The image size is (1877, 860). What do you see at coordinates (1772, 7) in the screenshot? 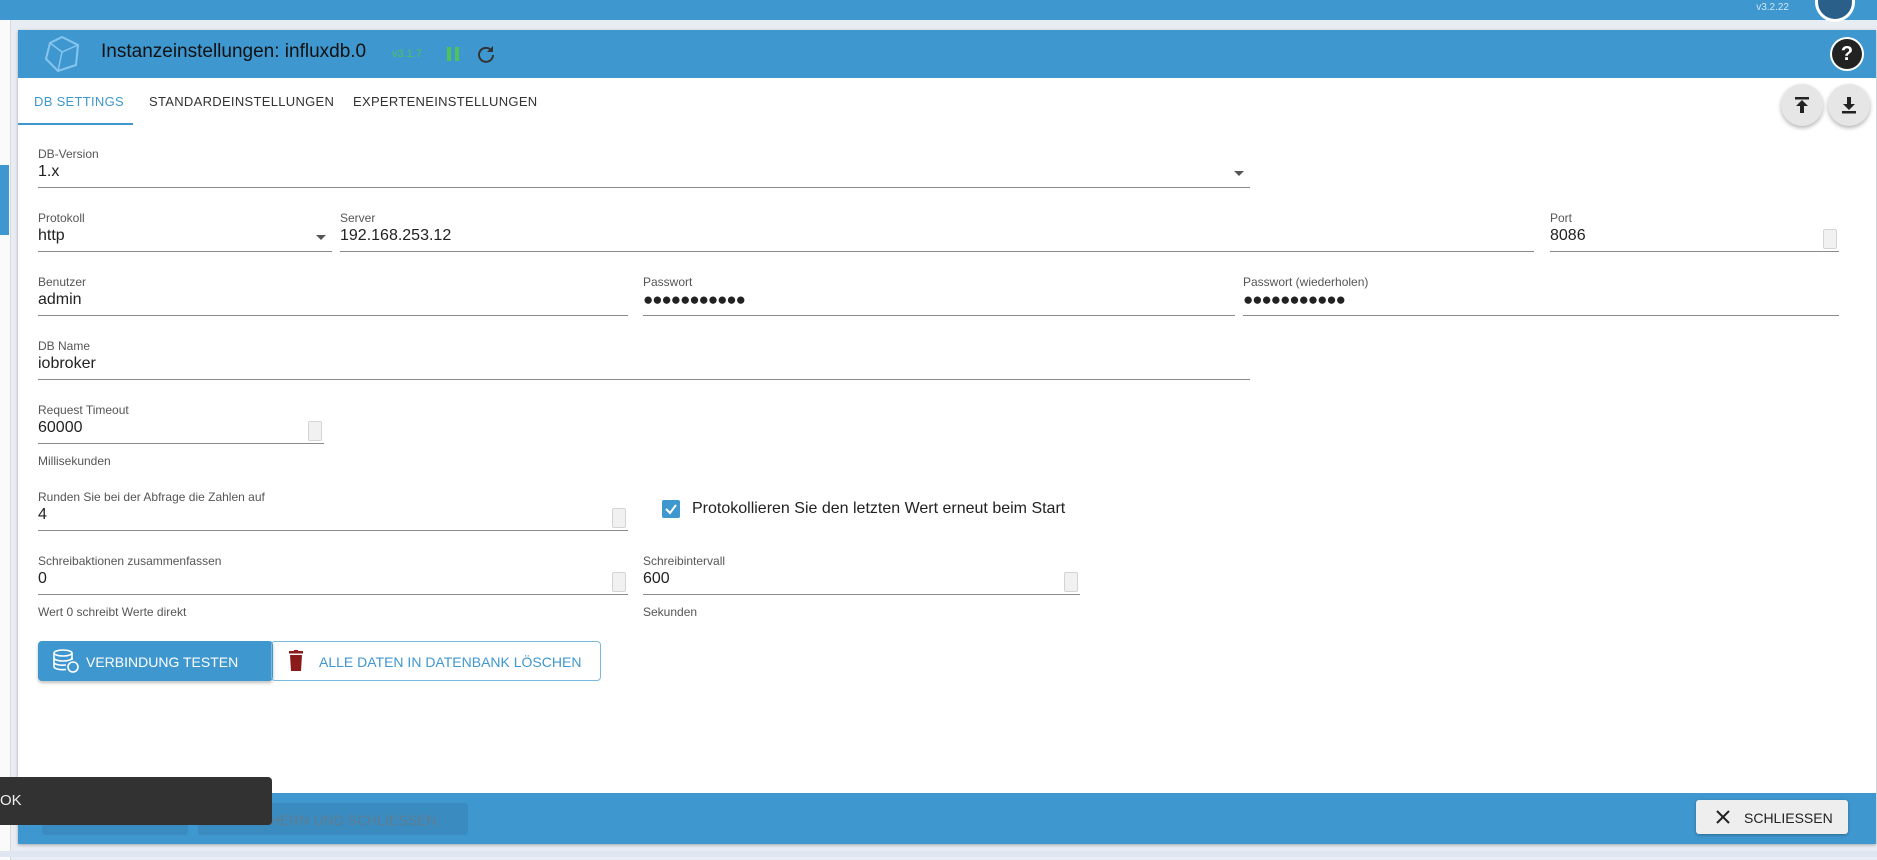
I see `app-version: v3.2.22` at bounding box center [1772, 7].